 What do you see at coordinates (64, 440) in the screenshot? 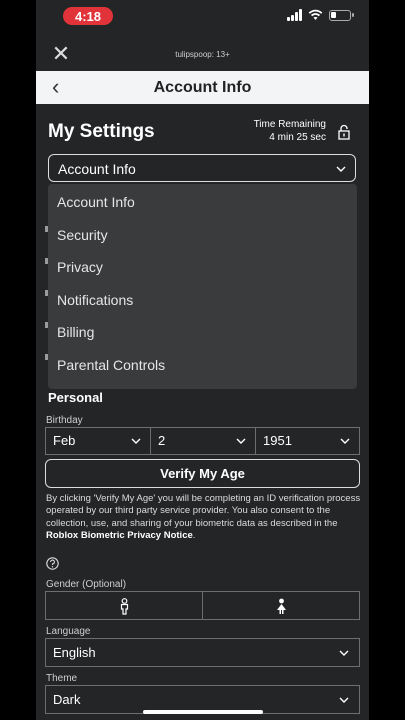
I see `birth-month-value: Feb` at bounding box center [64, 440].